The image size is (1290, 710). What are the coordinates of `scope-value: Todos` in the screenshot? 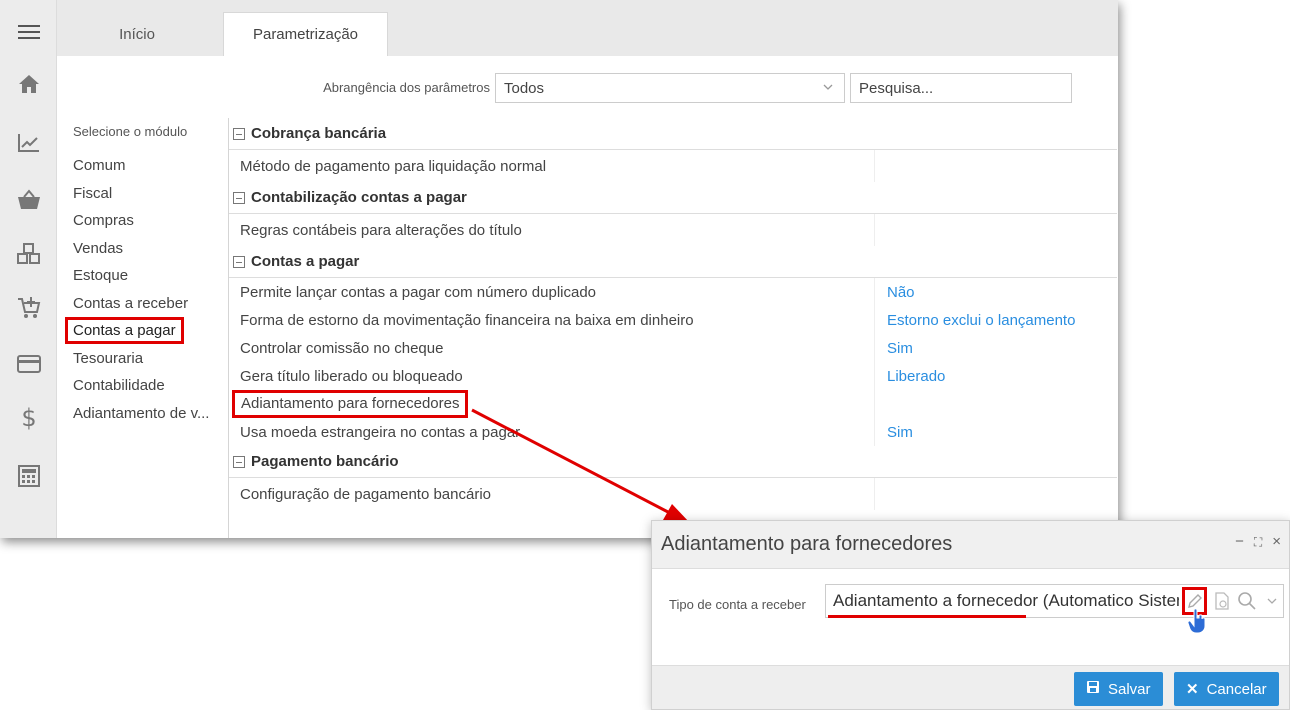 It's located at (524, 88).